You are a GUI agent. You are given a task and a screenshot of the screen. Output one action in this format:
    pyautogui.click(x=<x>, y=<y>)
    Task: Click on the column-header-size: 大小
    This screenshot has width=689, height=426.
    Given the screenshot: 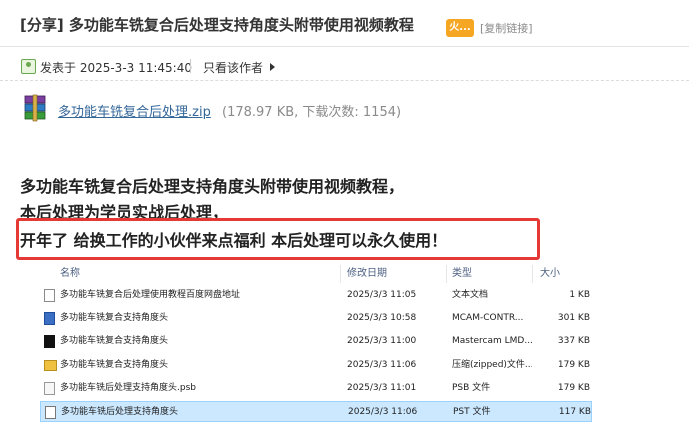 What is the action you would take?
    pyautogui.click(x=550, y=274)
    